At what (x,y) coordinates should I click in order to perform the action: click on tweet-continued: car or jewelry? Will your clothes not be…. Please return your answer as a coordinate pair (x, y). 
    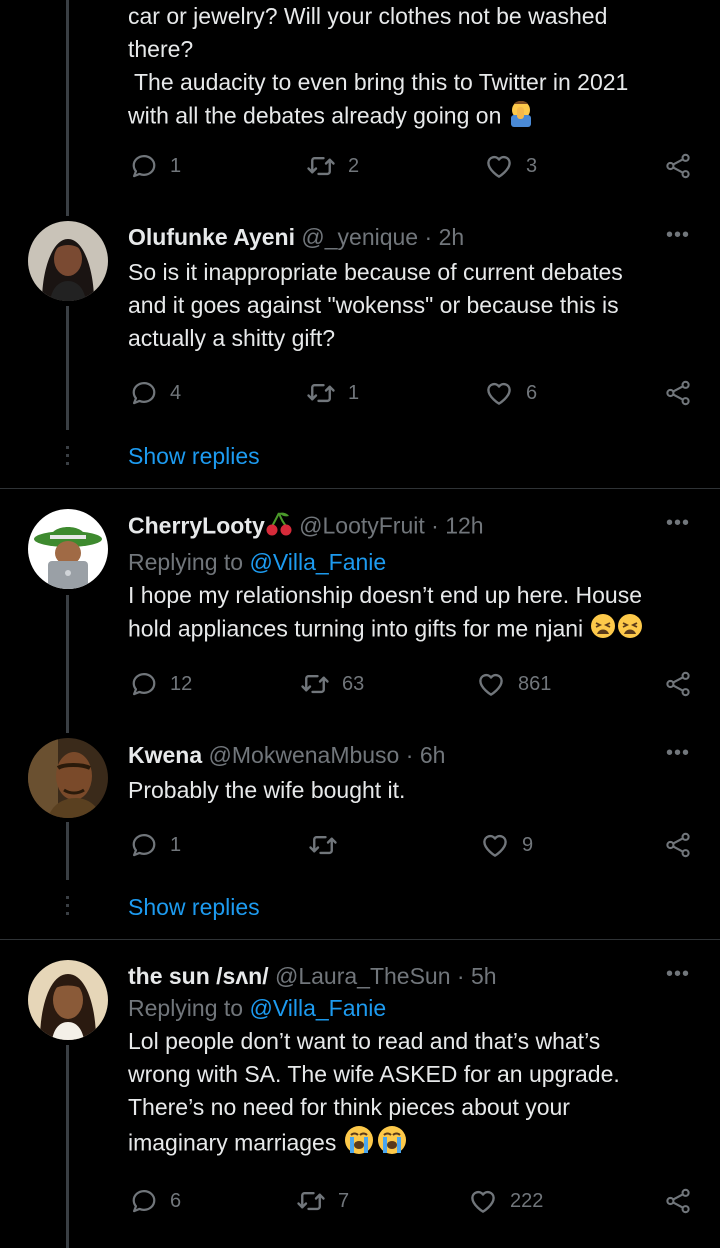
    Looking at the image, I should click on (414, 68).